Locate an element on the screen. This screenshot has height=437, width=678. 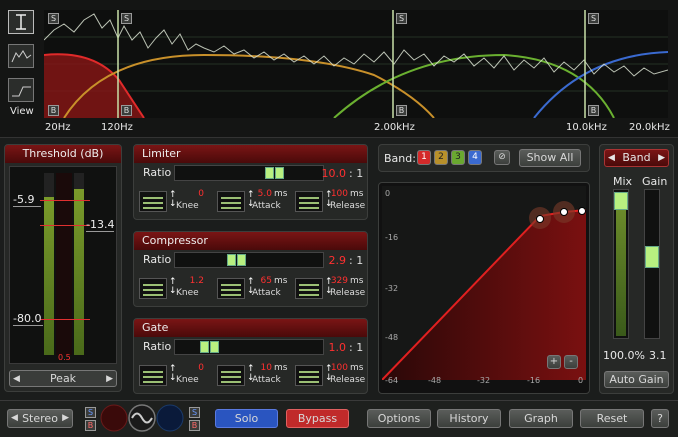
meter-fill-left is located at coordinates (49, 276).